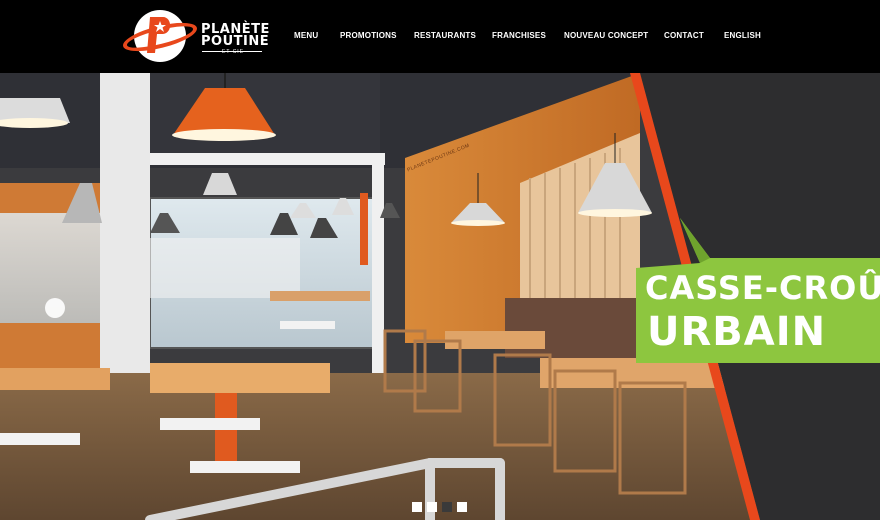  Describe the element at coordinates (306, 35) in the screenshot. I see `nav-menu: MENU` at that location.